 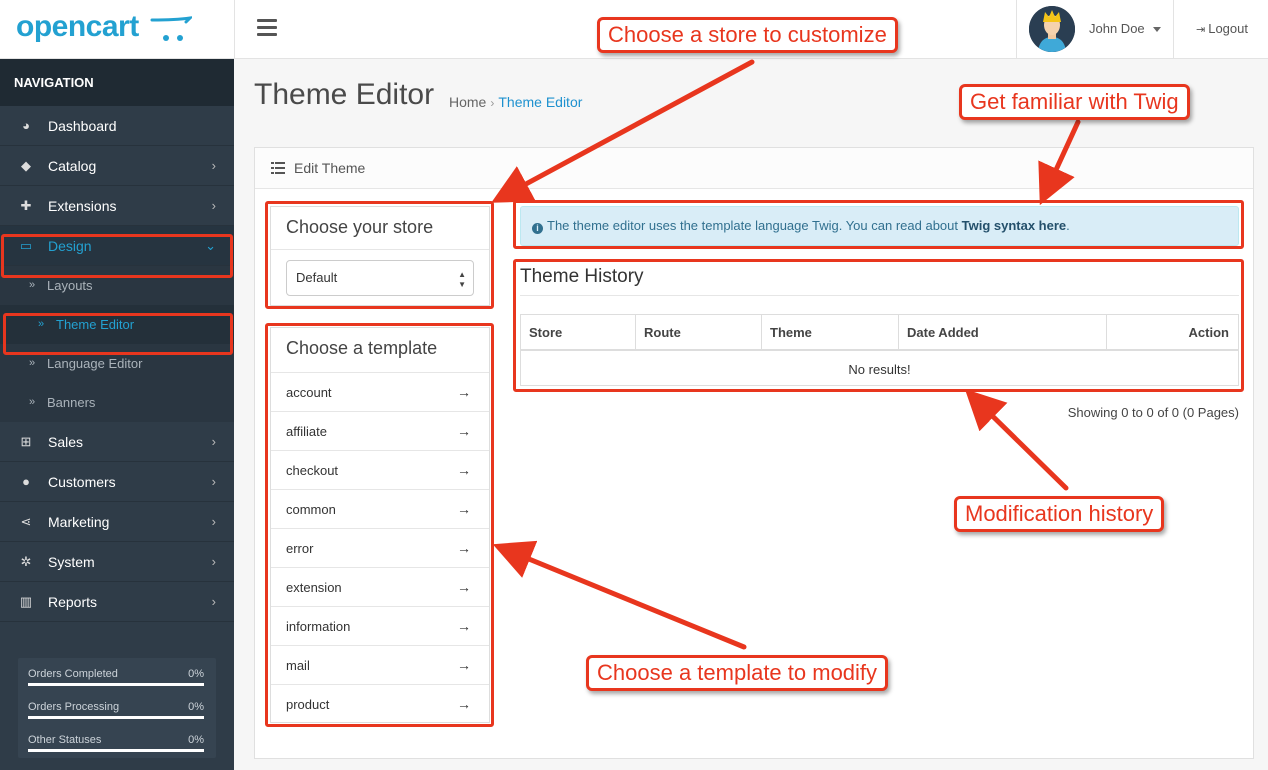 I want to click on sidebar-item-reports: ▥ Reports ›, so click(x=117, y=602).